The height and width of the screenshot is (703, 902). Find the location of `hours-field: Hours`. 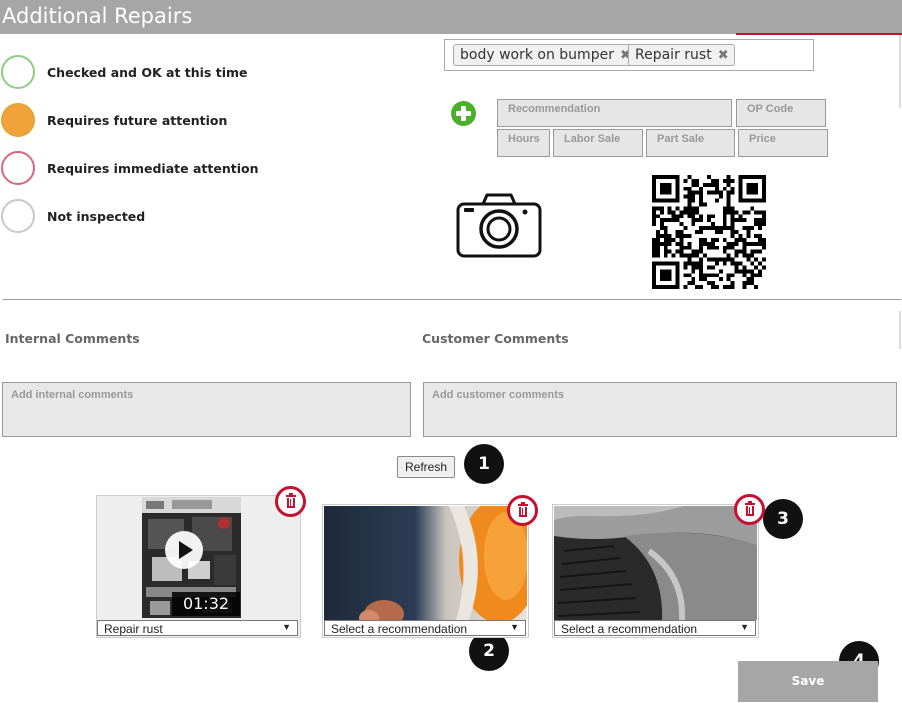

hours-field: Hours is located at coordinates (523, 143).